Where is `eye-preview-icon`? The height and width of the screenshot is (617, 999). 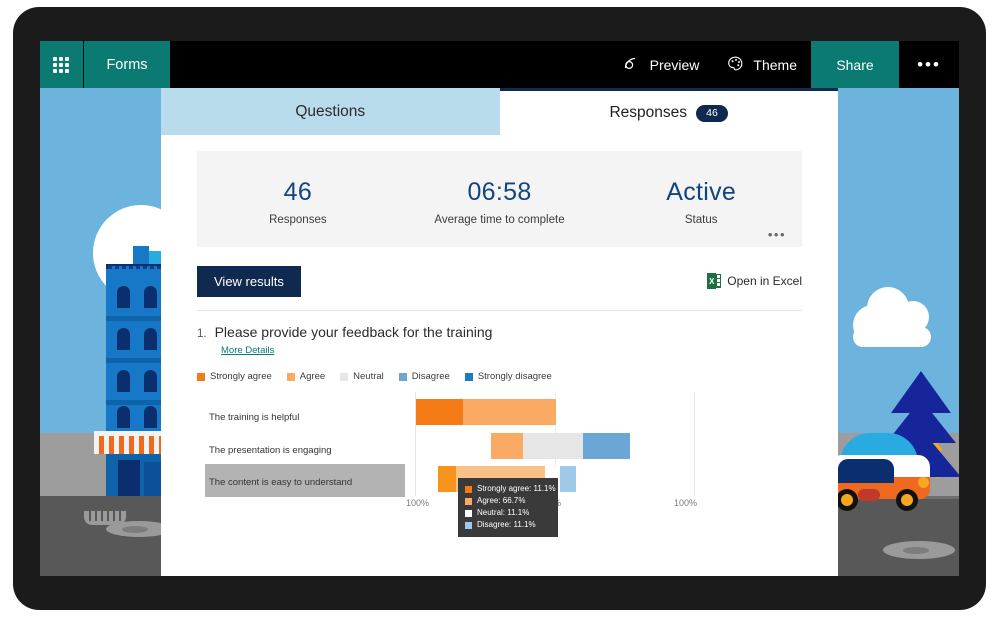
eye-preview-icon is located at coordinates (632, 65).